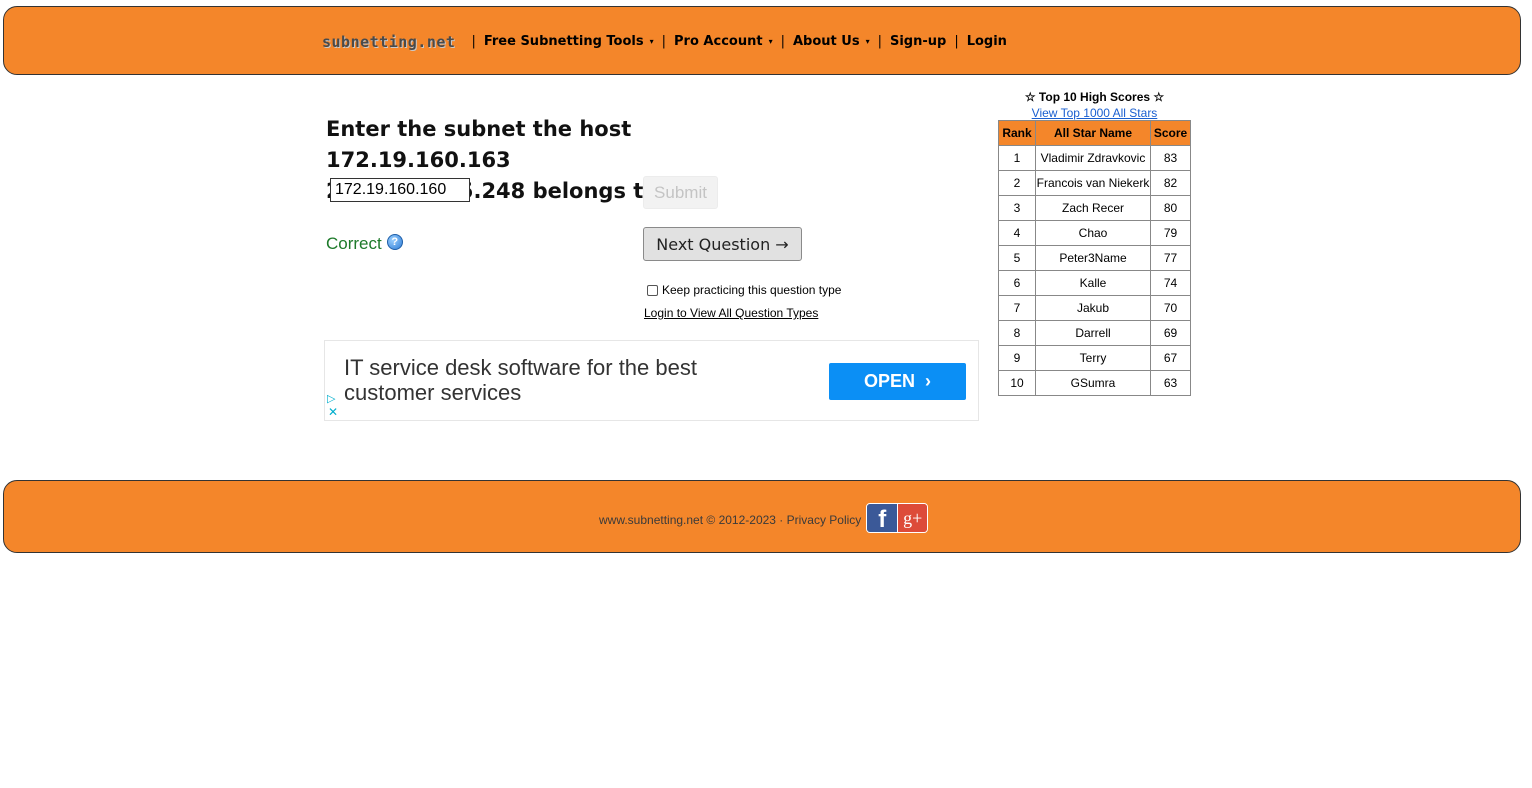  I want to click on score-cell: 67, so click(1170, 358).